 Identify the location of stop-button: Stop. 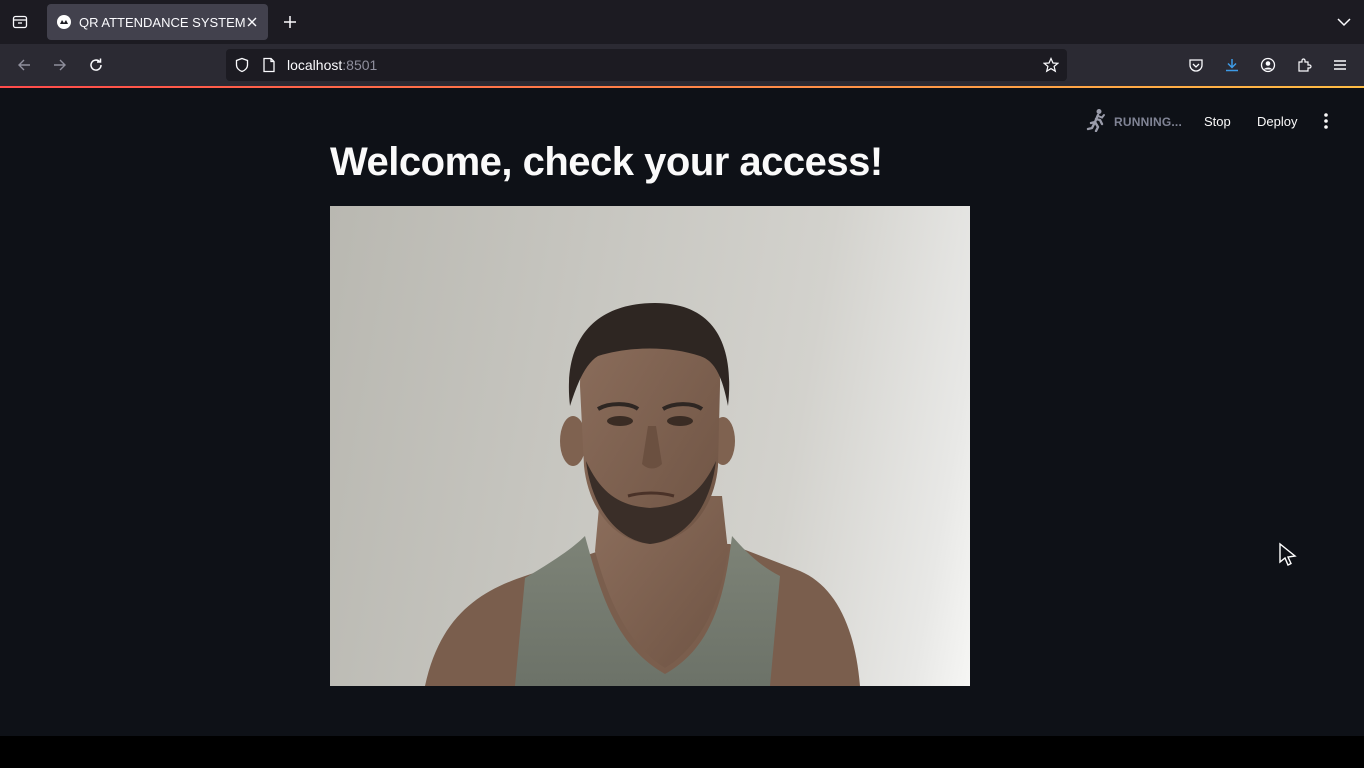
(1217, 121).